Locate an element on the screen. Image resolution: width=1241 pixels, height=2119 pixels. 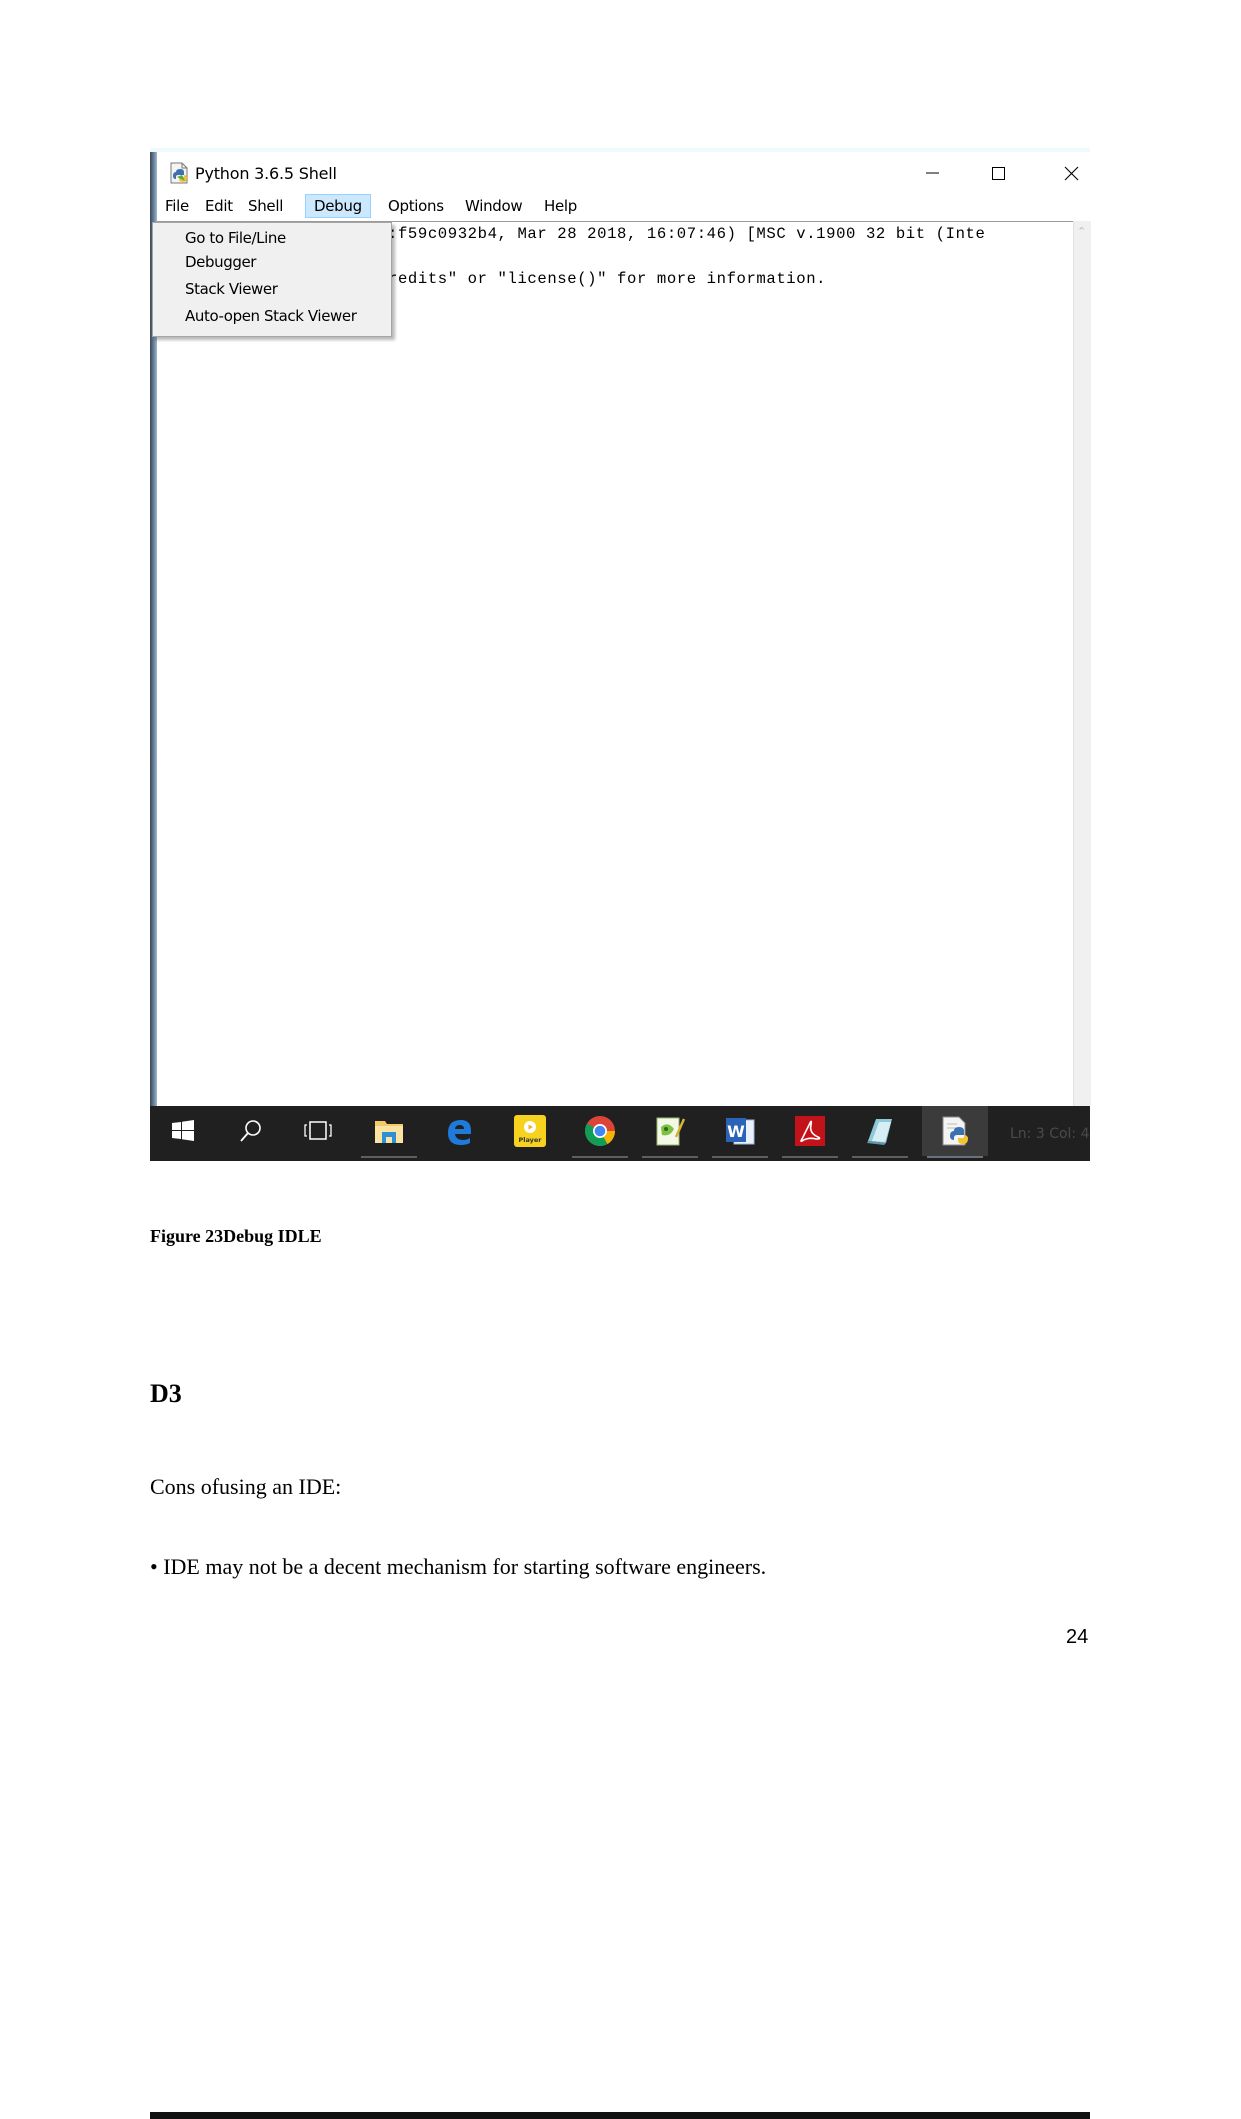
menu-item-stack-viewer: Stack Viewer is located at coordinates (231, 289).